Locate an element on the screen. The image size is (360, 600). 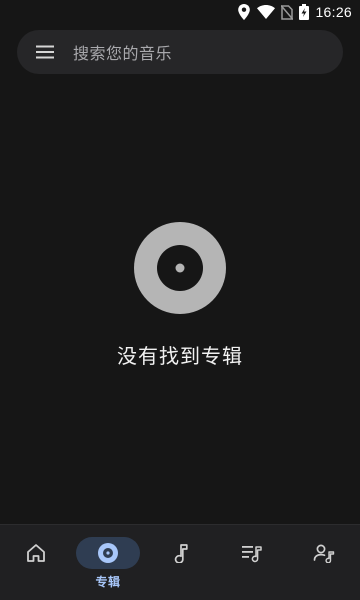
nav-albums-label: 专辑 is located at coordinates (108, 582).